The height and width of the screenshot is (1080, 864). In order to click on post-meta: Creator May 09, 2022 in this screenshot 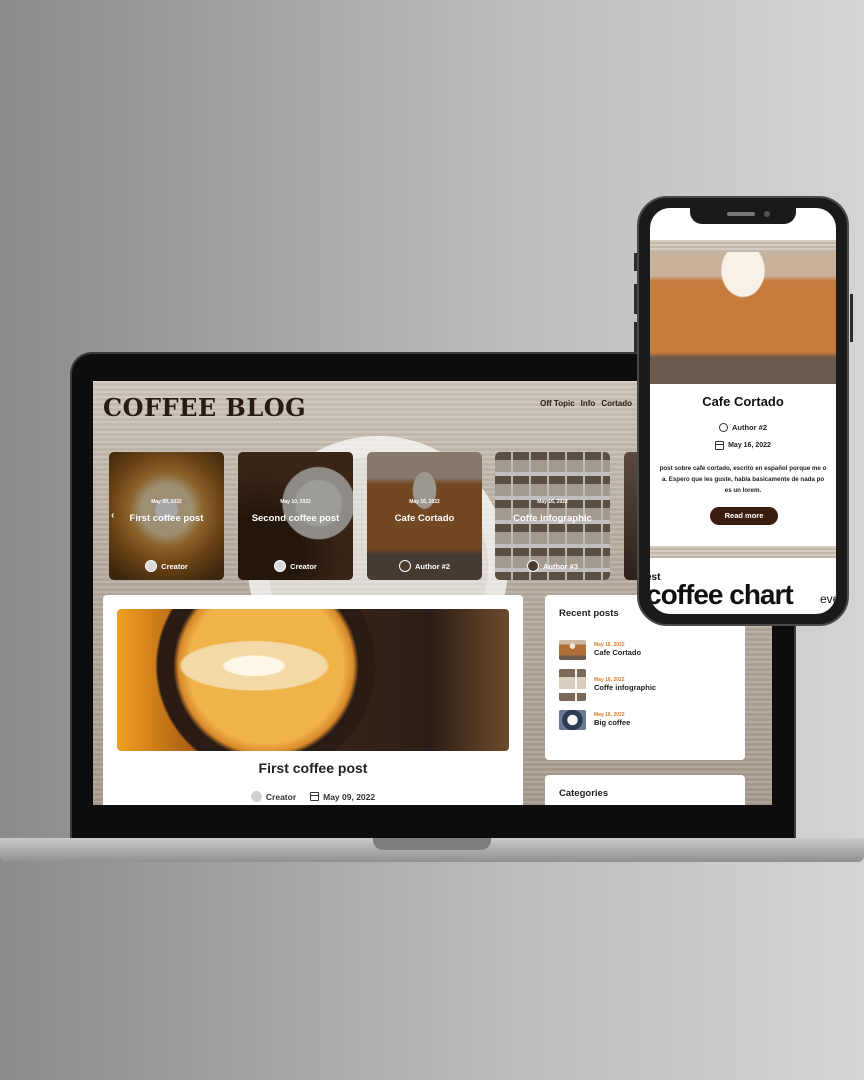, I will do `click(313, 796)`.